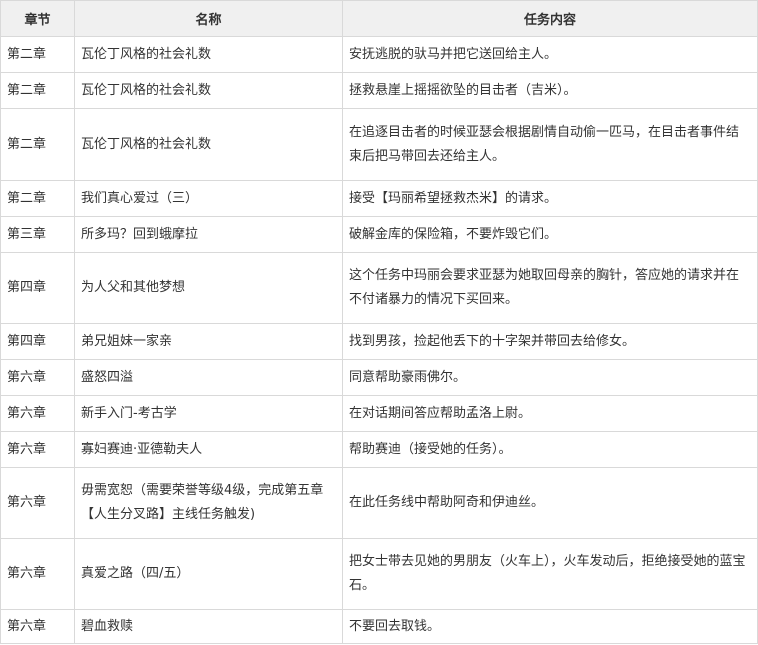 The image size is (758, 645). I want to click on cell-content: 接受【玛丽希望拯救杰米】的请求。, so click(550, 198).